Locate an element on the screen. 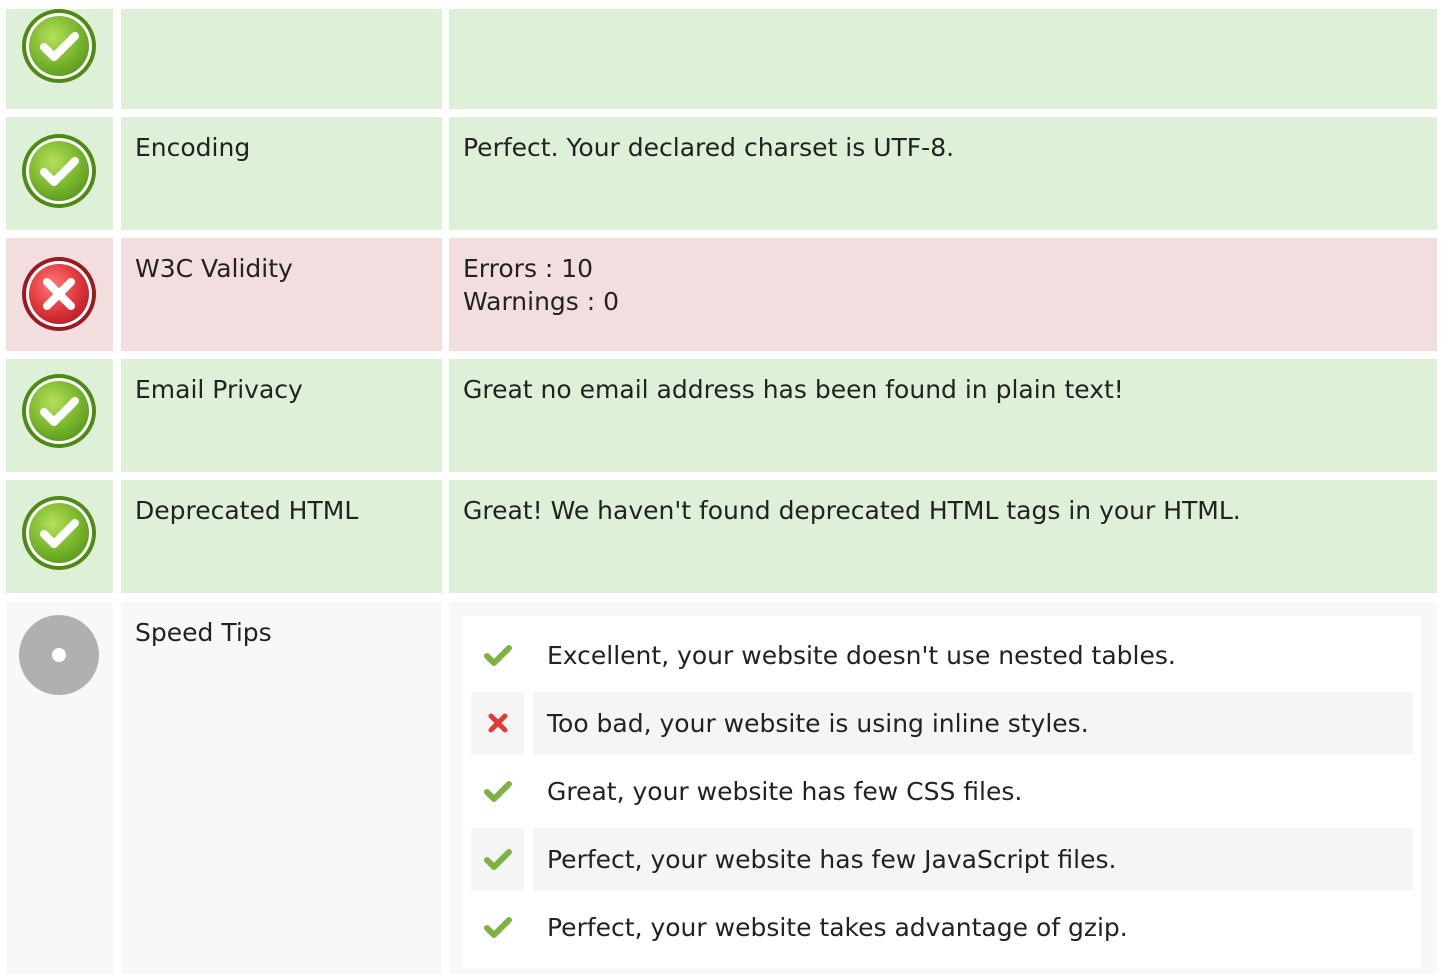  value-line-errors: Errors : 10 is located at coordinates (528, 268).